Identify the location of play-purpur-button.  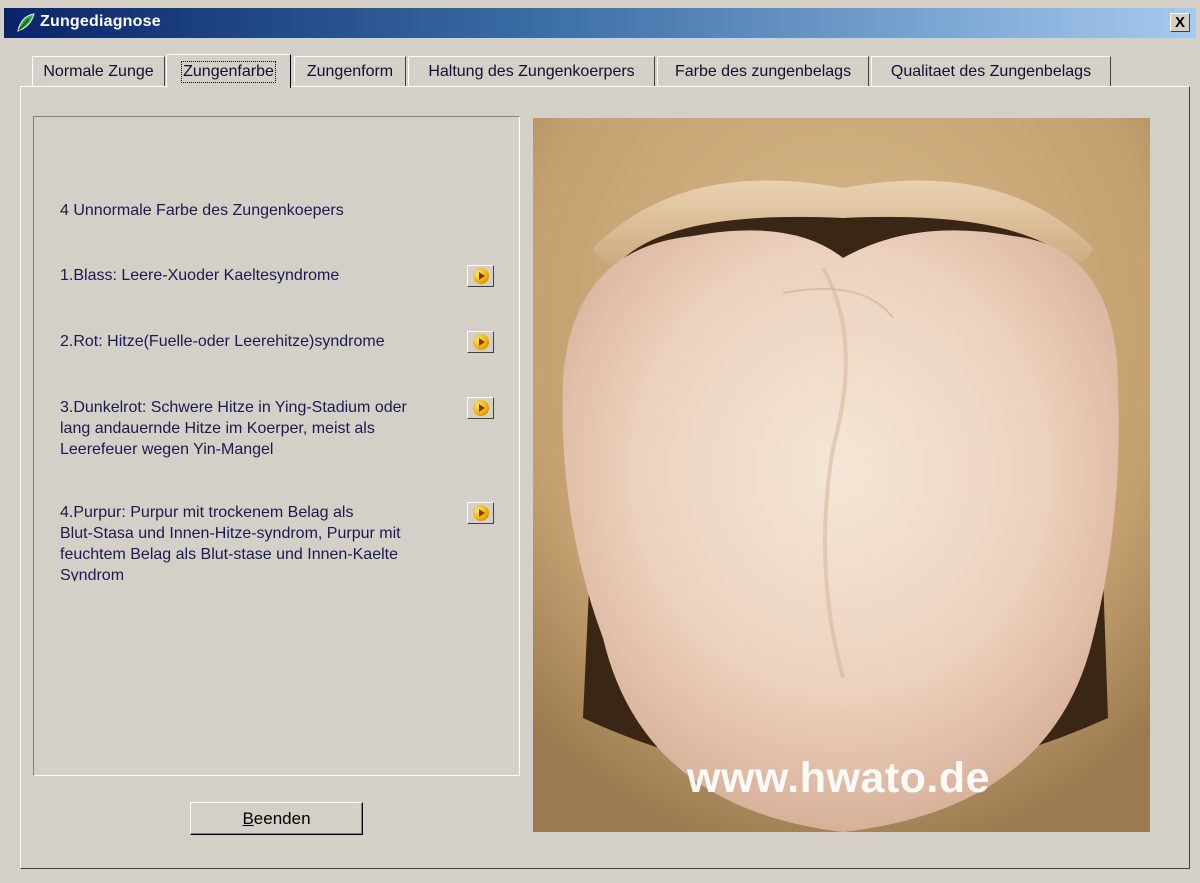
(480, 513).